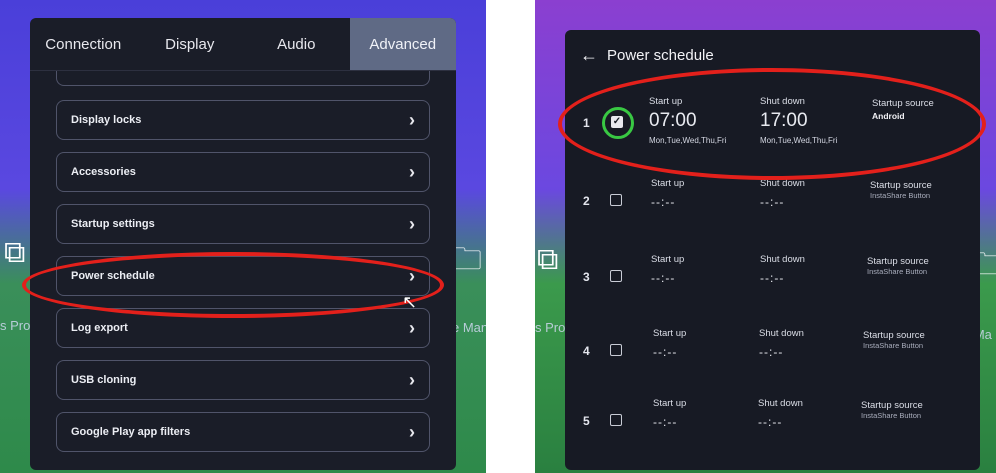 This screenshot has width=996, height=473. I want to click on settings-item-google-play-app-filters: Google Play app filters ›, so click(243, 432).